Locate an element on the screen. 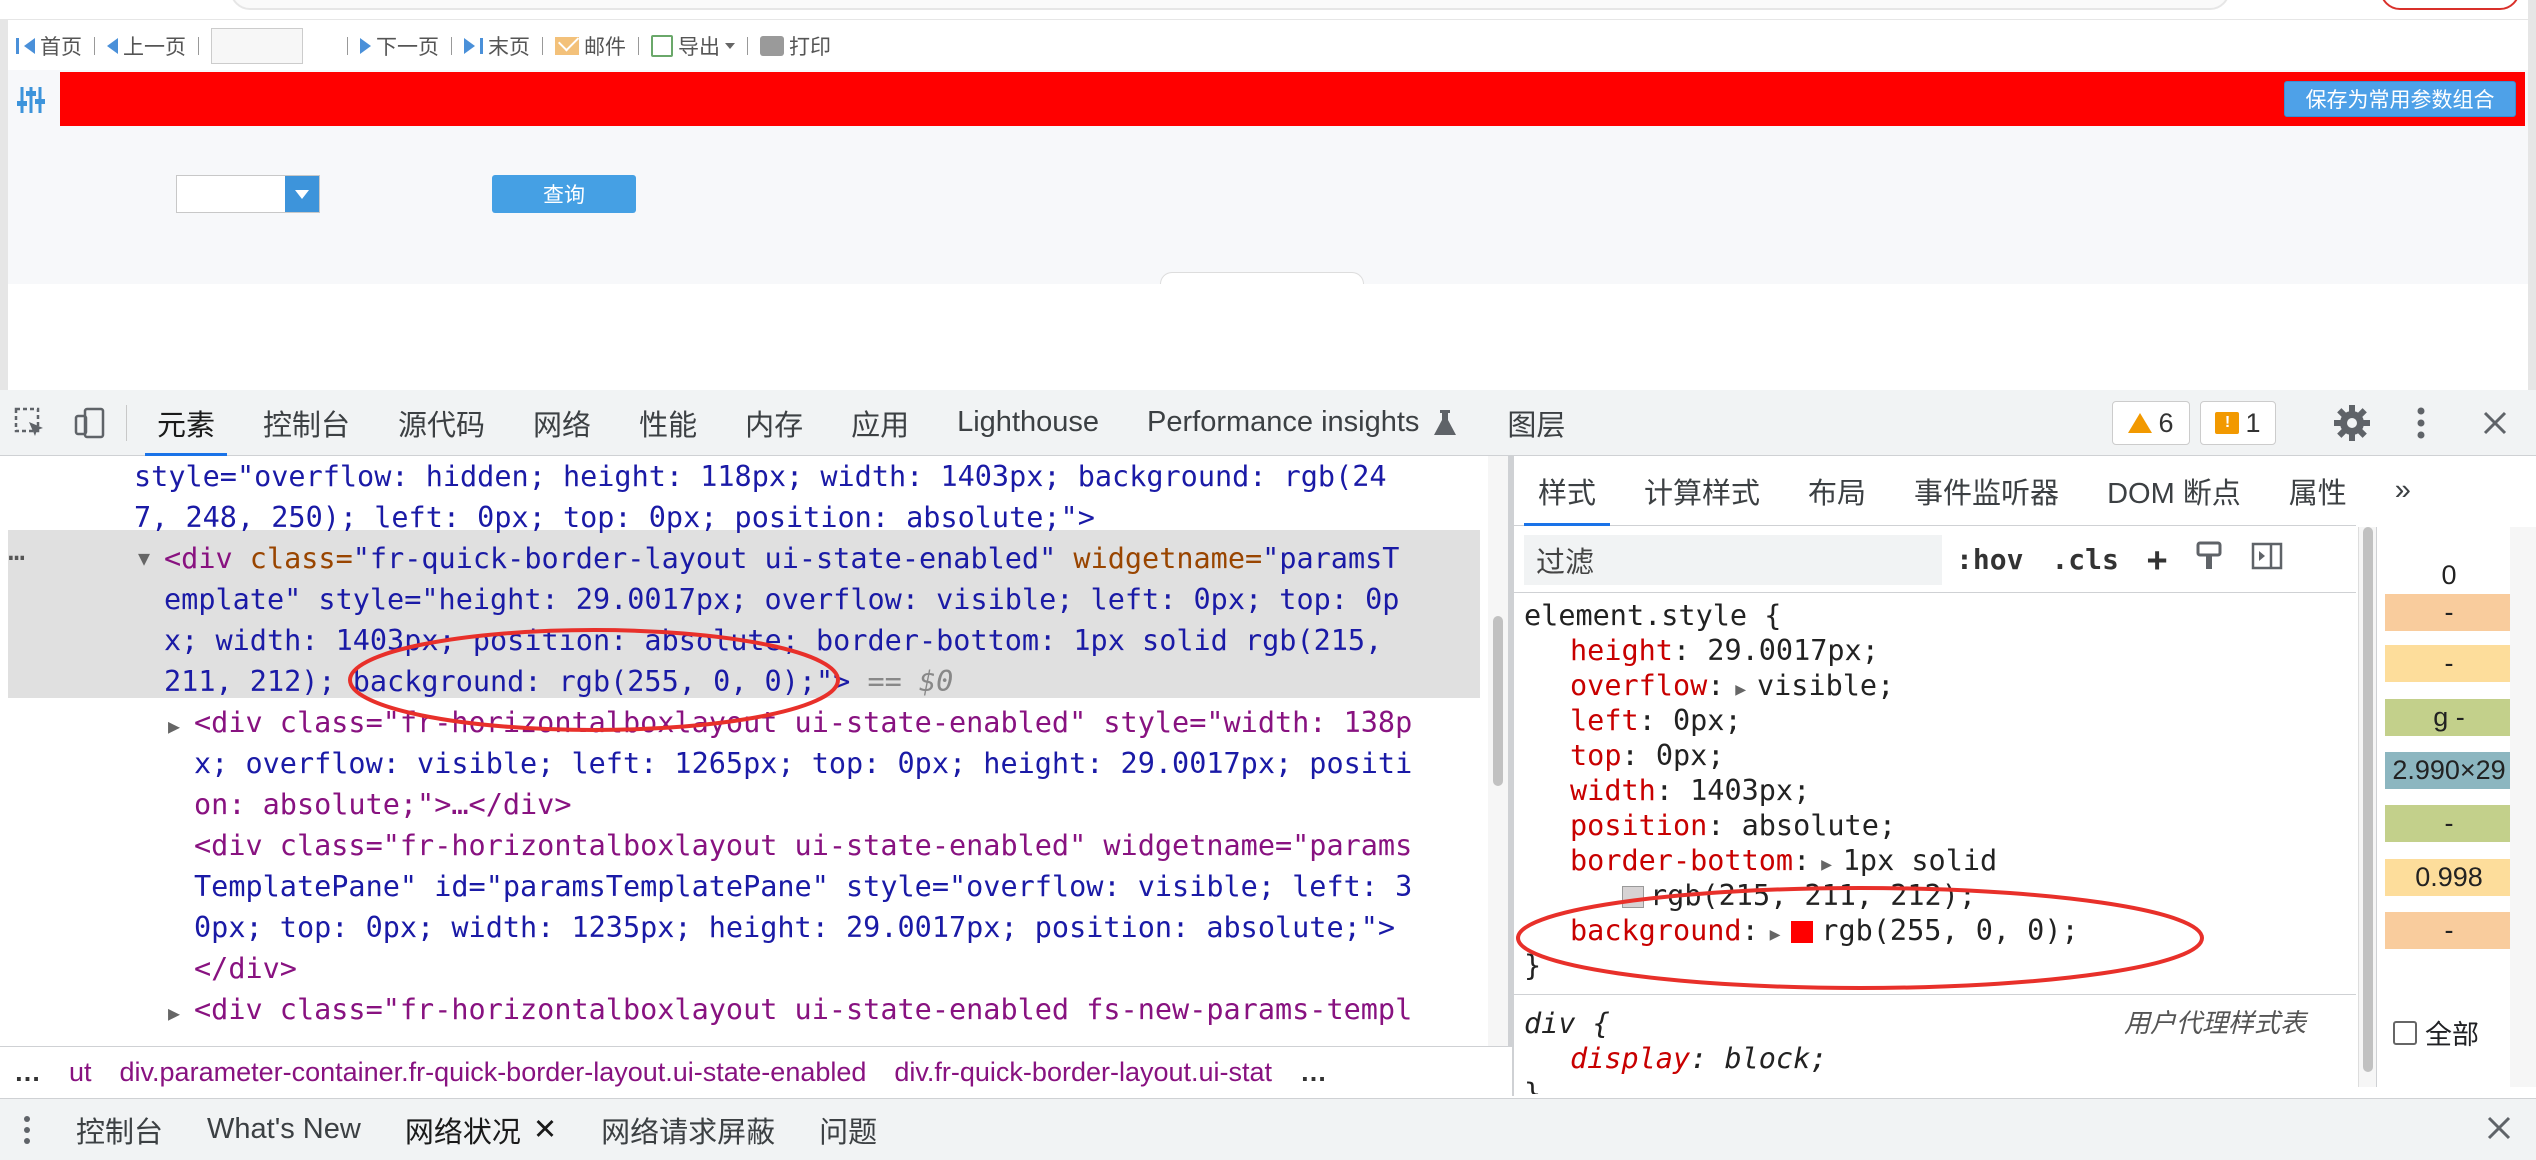  drawer-tab-console: 控制台 is located at coordinates (119, 1130).